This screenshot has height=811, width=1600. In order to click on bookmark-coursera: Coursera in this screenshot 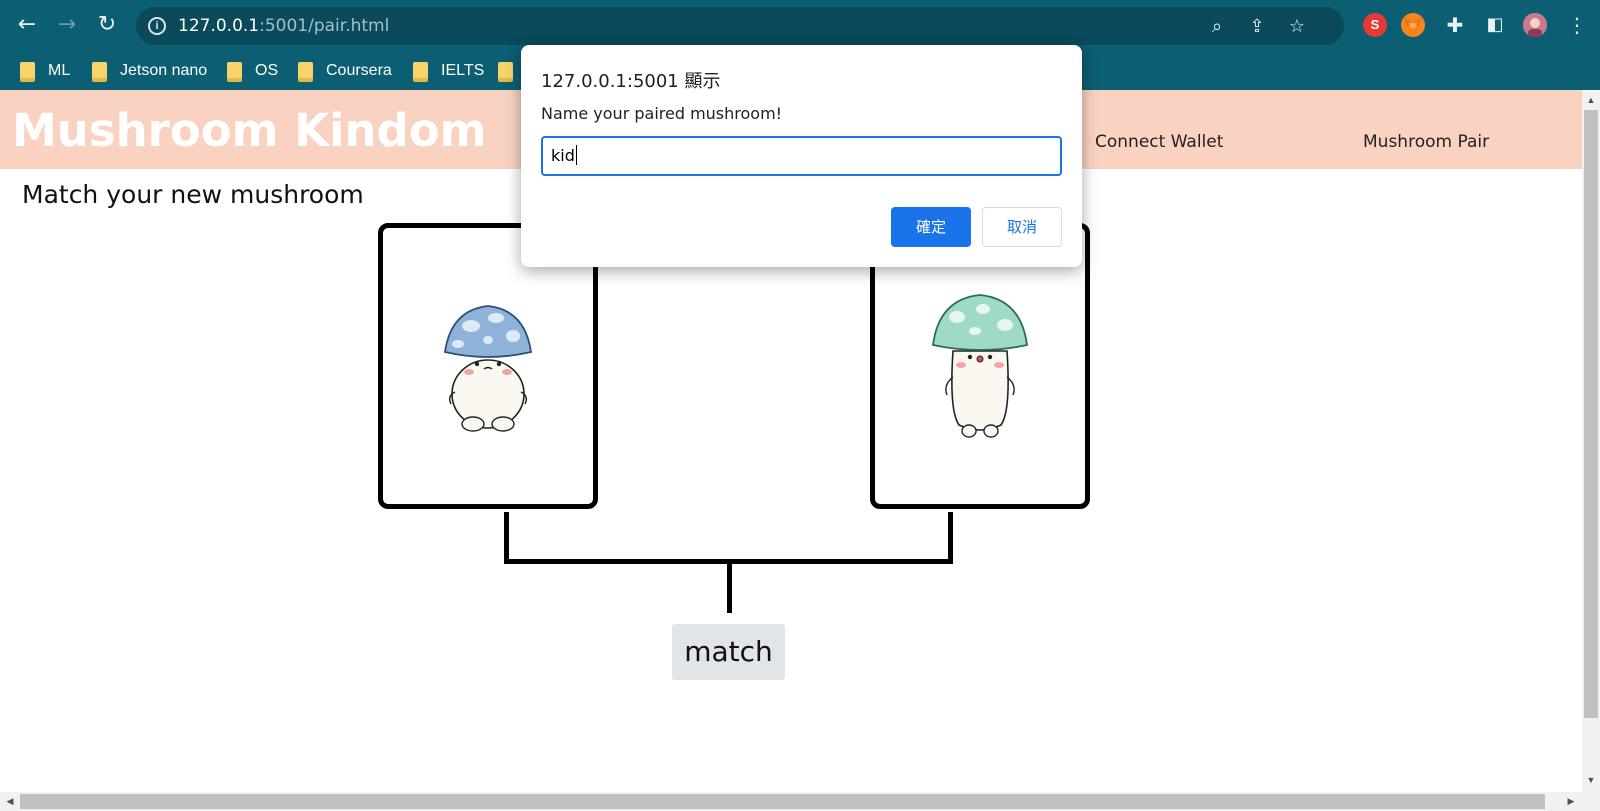, I will do `click(345, 71)`.